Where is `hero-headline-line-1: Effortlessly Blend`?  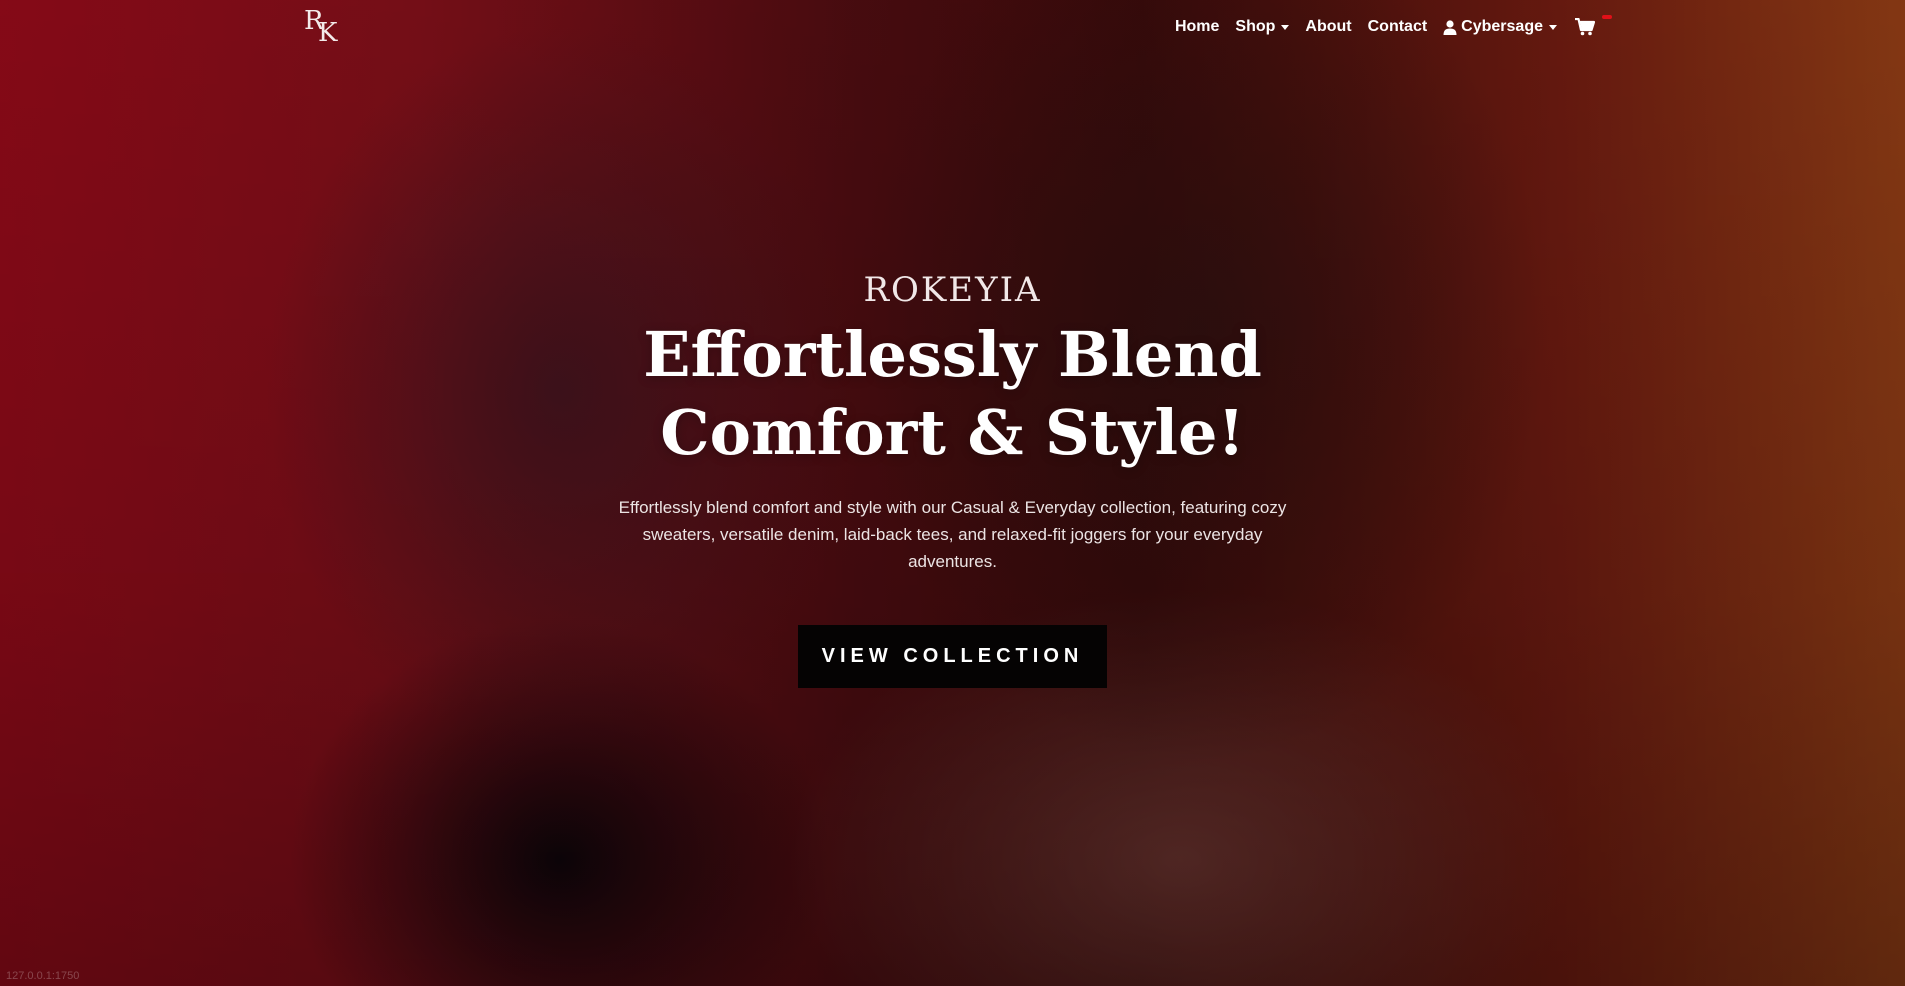
hero-headline-line-1: Effortlessly Blend is located at coordinates (952, 354).